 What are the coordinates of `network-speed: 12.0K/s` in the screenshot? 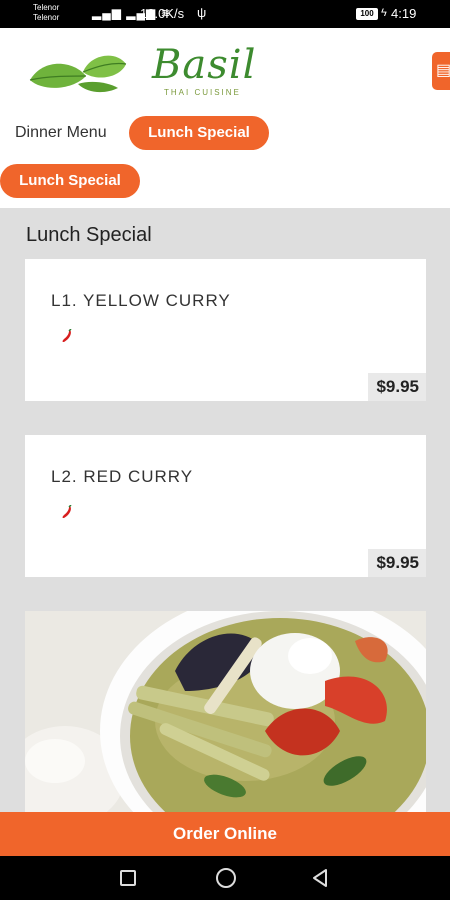 It's located at (162, 13).